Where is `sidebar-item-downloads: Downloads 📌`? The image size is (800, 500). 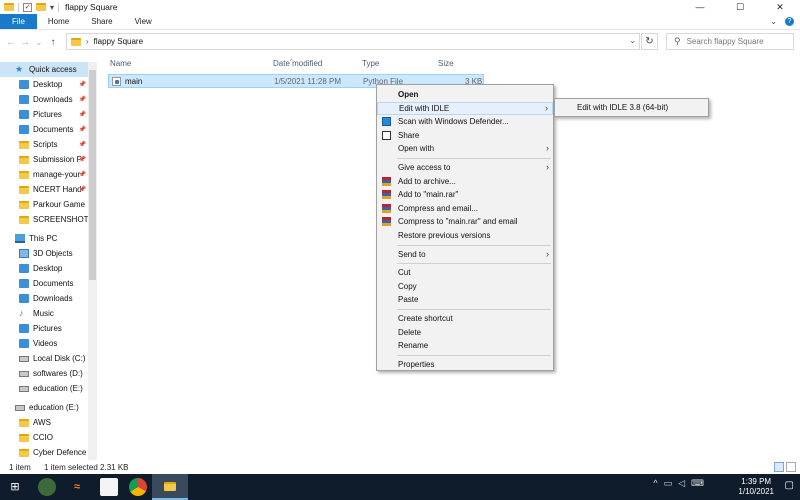
sidebar-item-downloads: Downloads 📌 is located at coordinates (48, 99).